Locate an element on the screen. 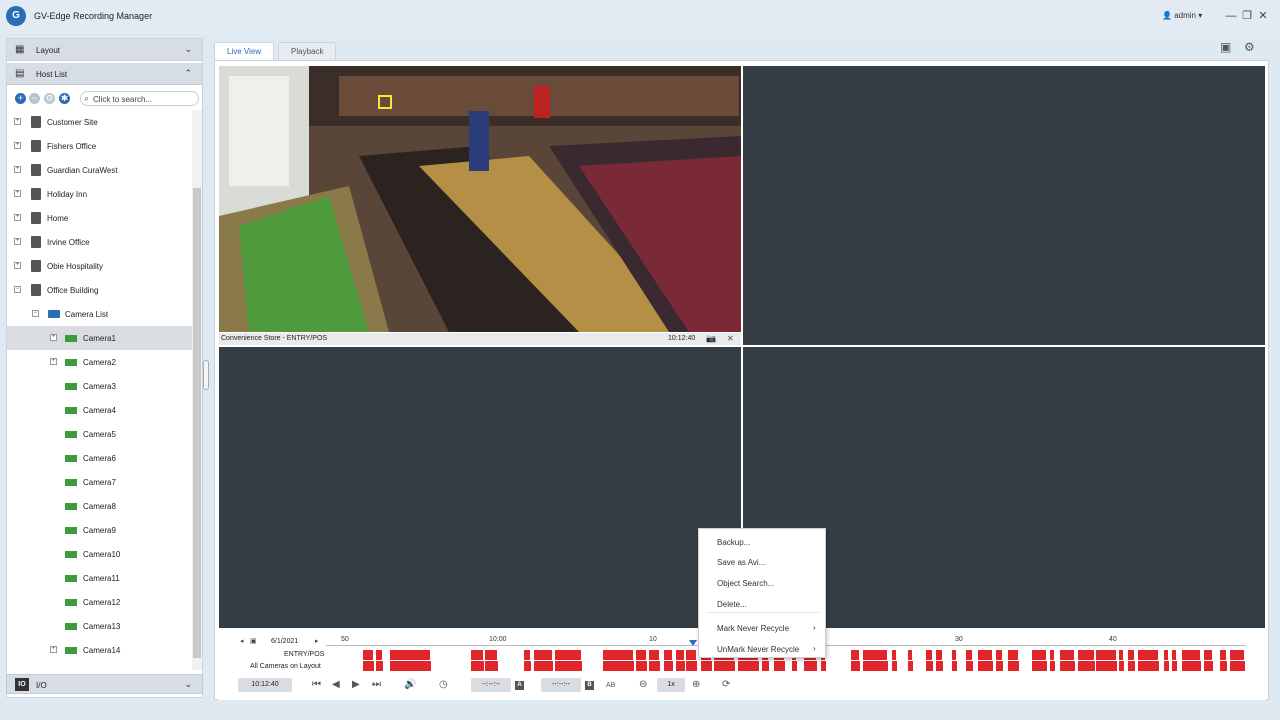 This screenshot has width=1280, height=720. snapshot-icon: 📷 is located at coordinates (711, 338).